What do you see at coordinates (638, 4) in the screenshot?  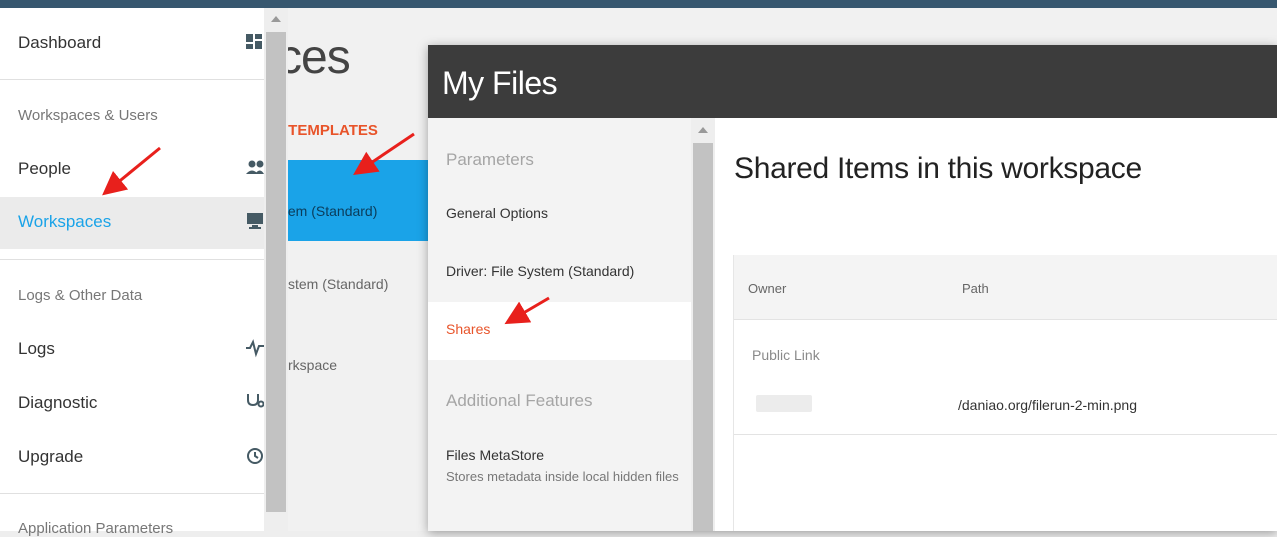 I see `top-bar` at bounding box center [638, 4].